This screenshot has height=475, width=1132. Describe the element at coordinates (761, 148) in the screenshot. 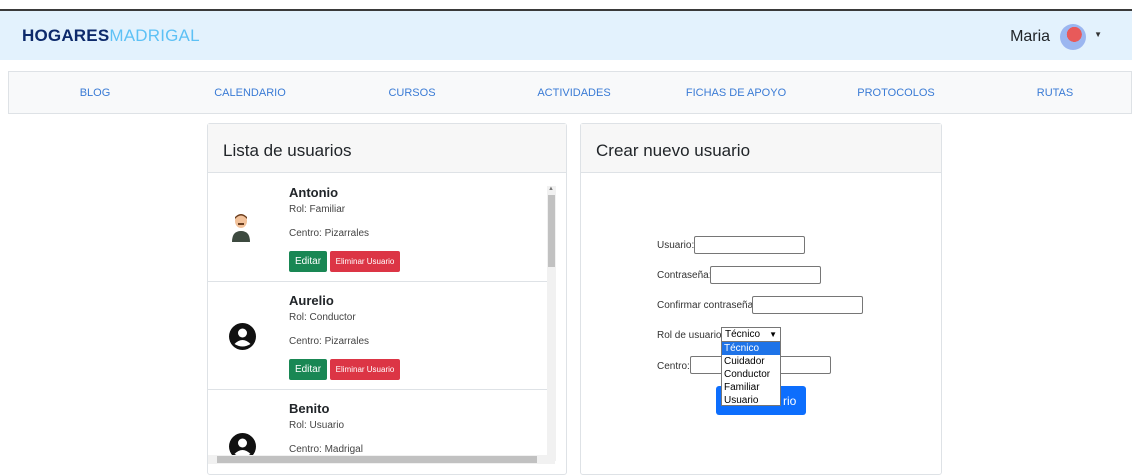

I see `create-card-header: Crear nuevo usuario` at that location.